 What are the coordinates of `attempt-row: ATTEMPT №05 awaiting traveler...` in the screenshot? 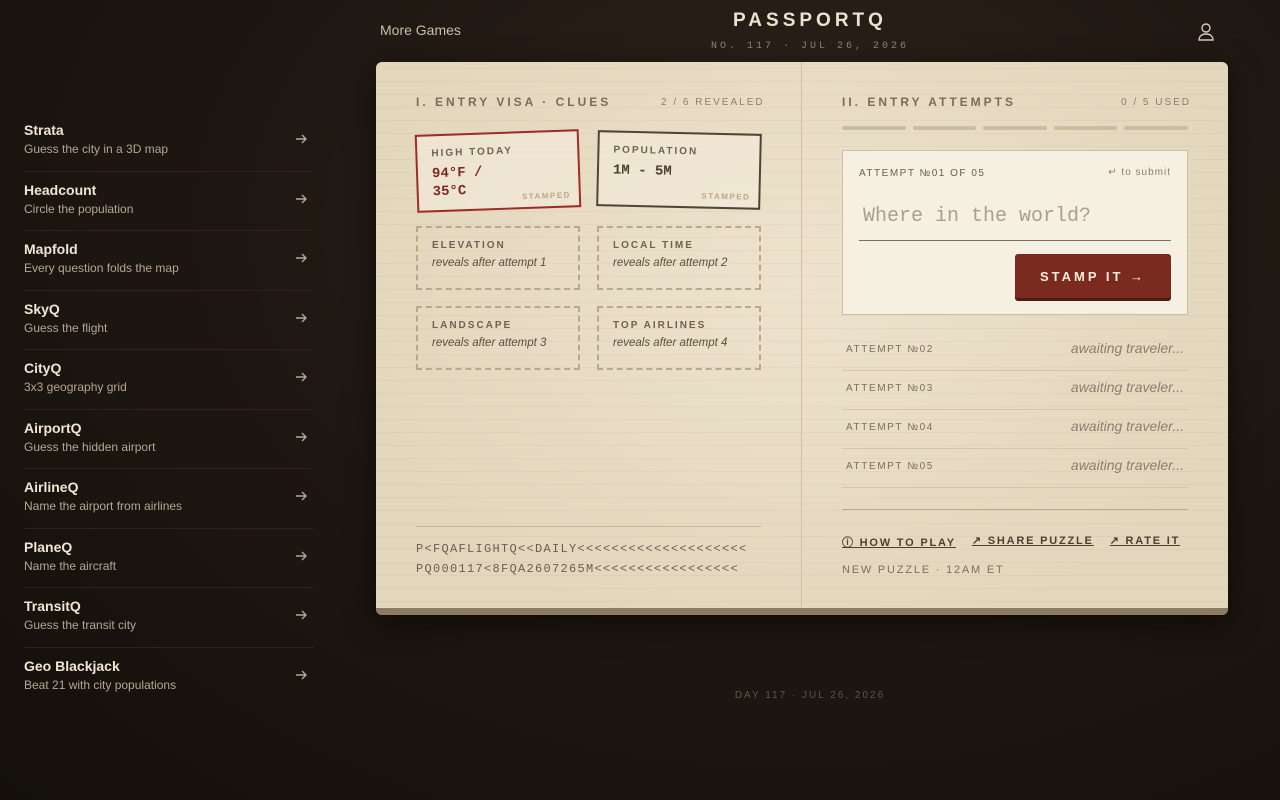 It's located at (1015, 468).